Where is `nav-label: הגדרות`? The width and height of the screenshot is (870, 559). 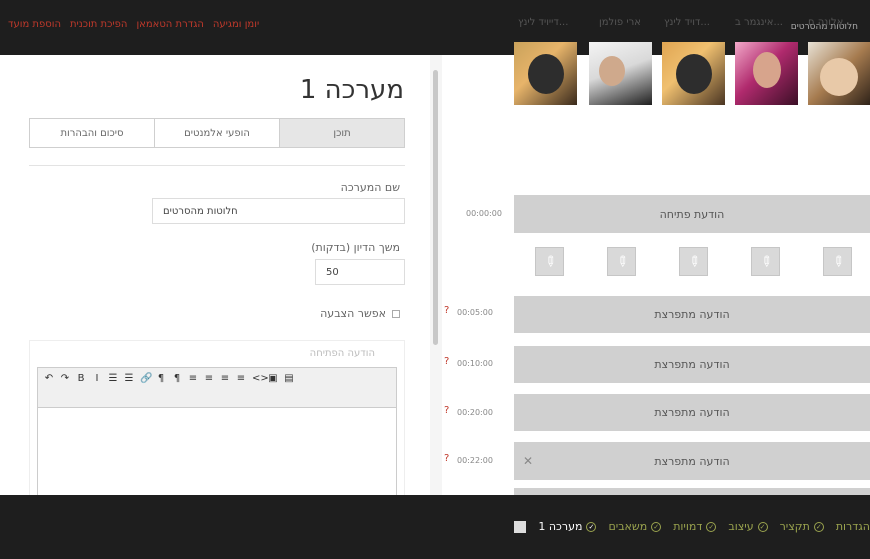 nav-label: הגדרות is located at coordinates (852, 526).